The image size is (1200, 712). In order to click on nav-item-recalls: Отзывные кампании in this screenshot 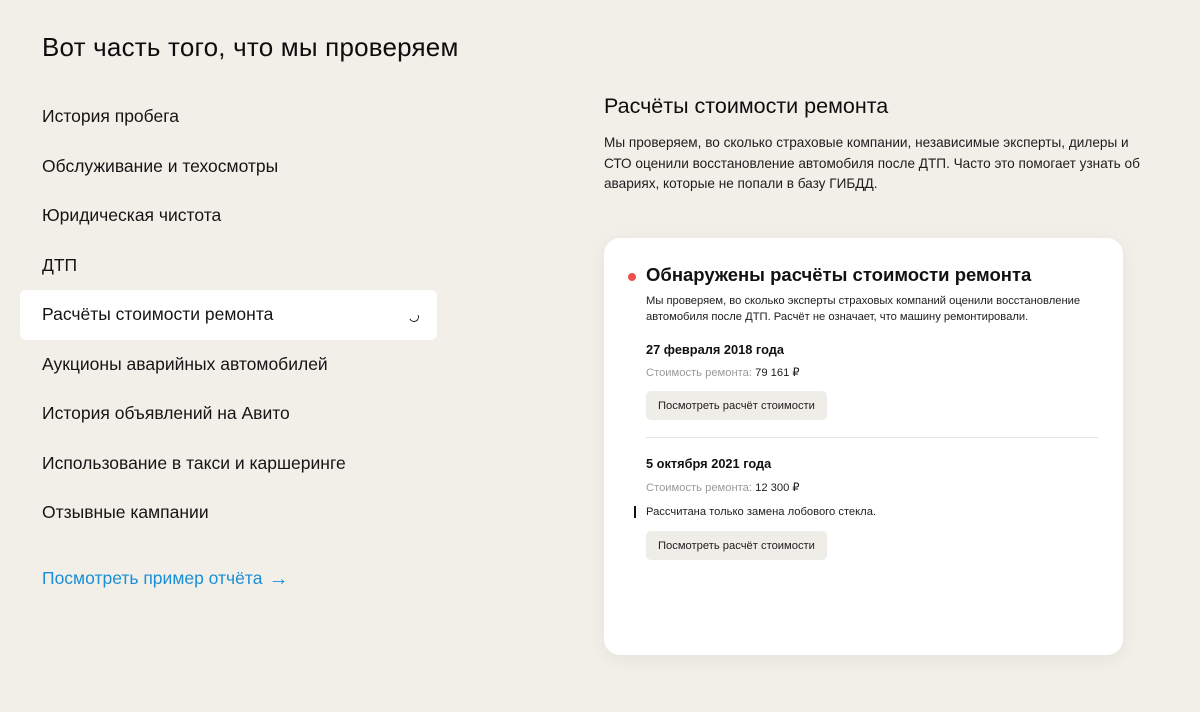, I will do `click(228, 513)`.